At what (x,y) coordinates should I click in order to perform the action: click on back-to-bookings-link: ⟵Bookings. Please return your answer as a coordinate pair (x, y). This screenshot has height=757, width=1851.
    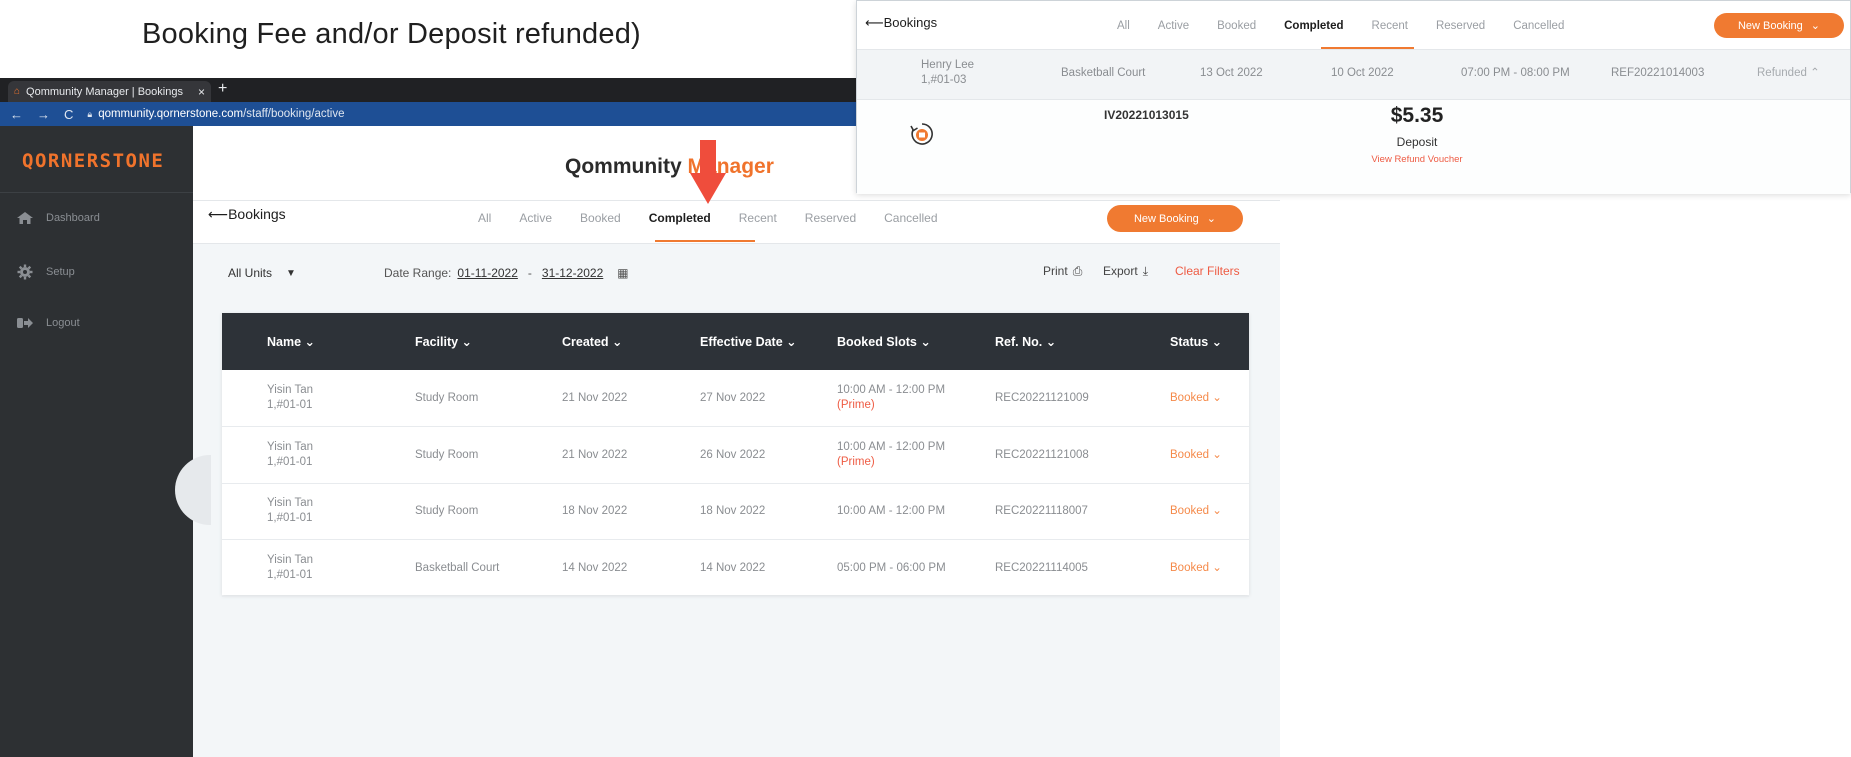
    Looking at the image, I should click on (247, 214).